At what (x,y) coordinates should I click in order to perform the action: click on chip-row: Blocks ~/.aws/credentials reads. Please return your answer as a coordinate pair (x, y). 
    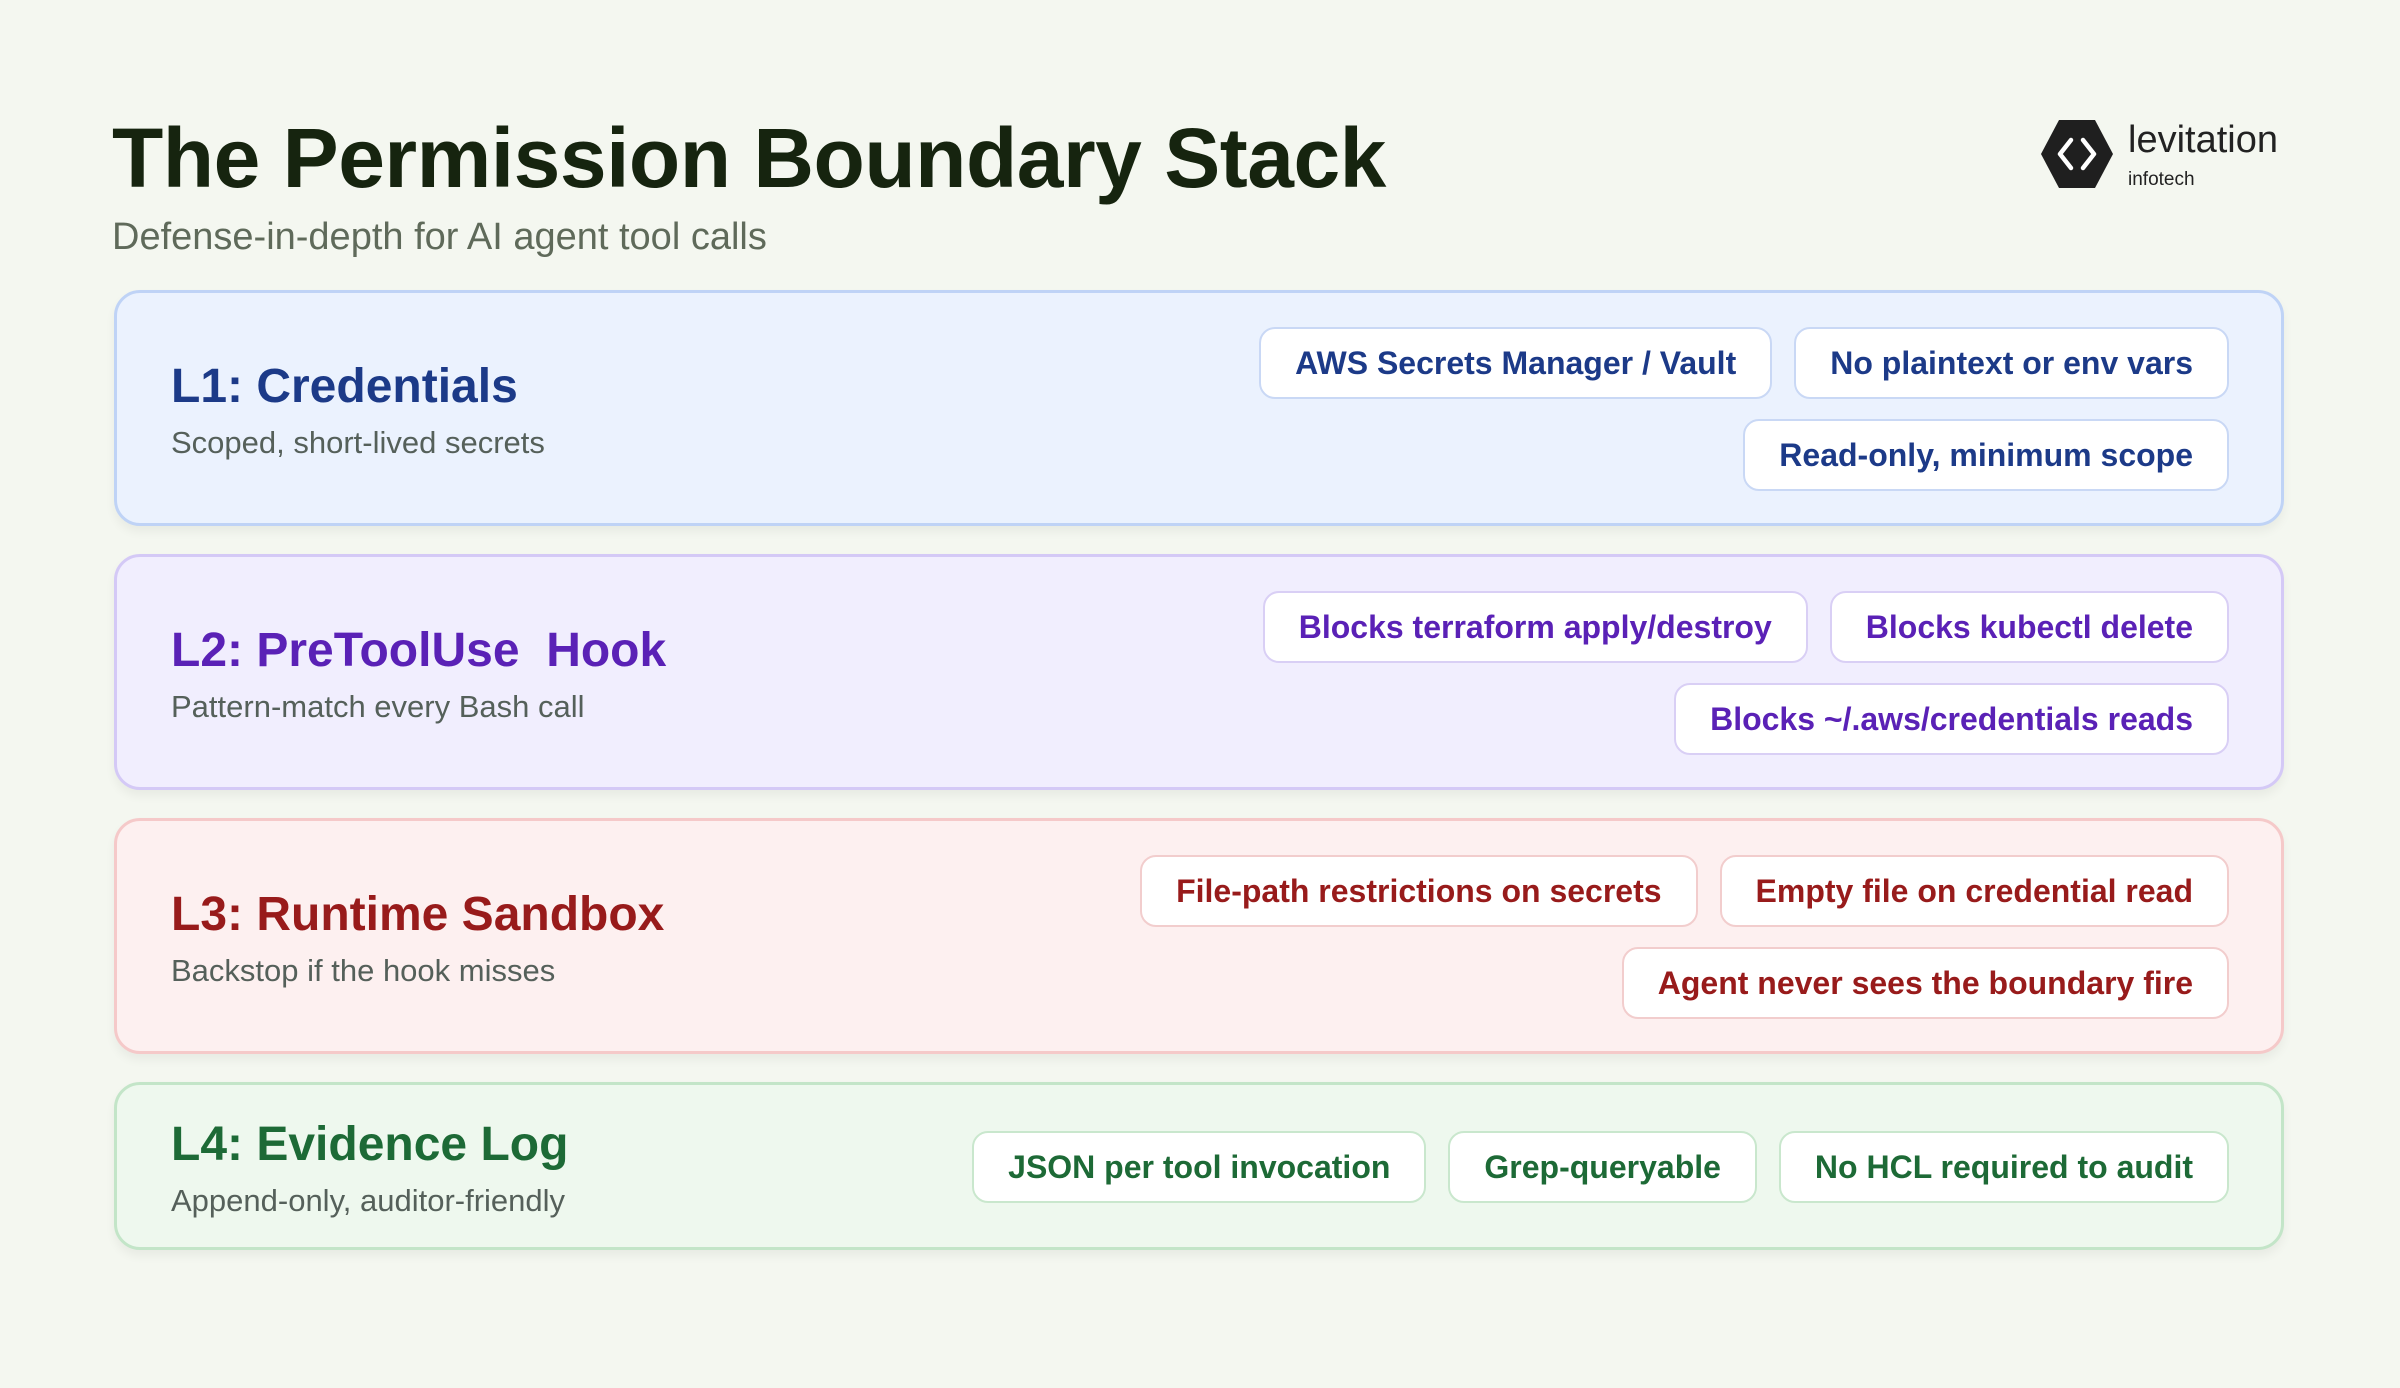
    Looking at the image, I should click on (1951, 719).